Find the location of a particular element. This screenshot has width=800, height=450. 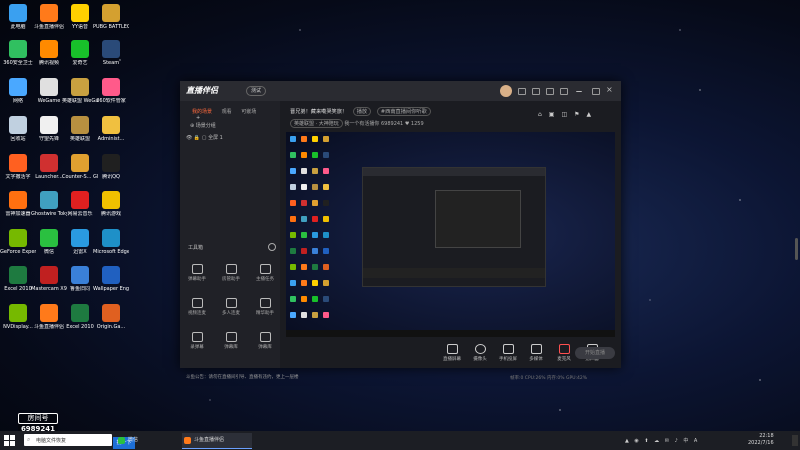

tool-room-admin: 房管助手 is located at coordinates (231, 273).